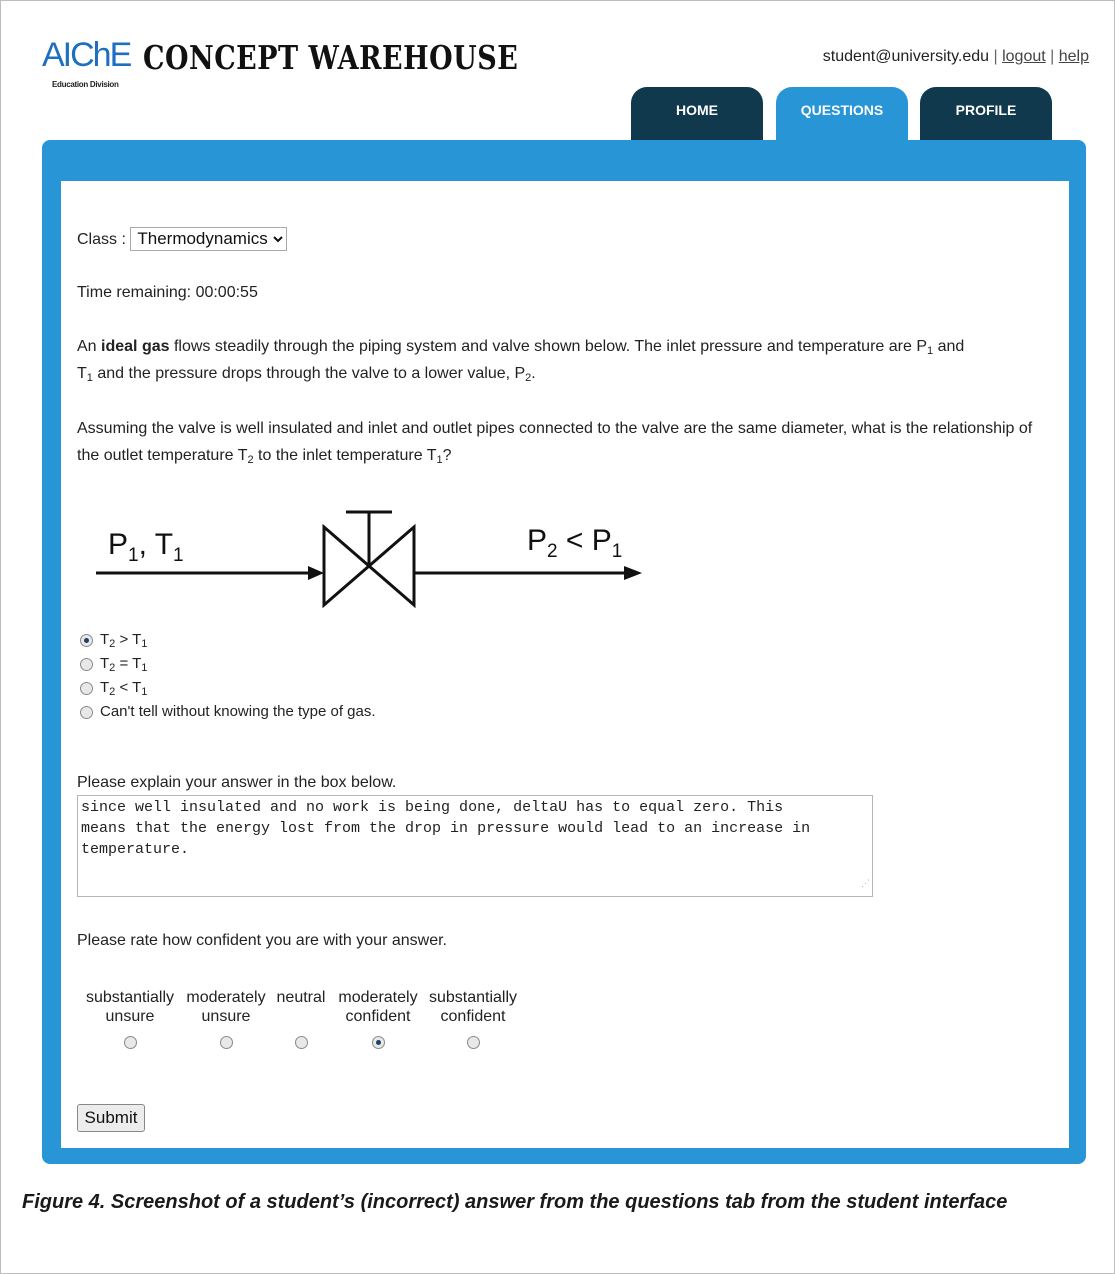 The image size is (1115, 1274). What do you see at coordinates (1074, 56) in the screenshot?
I see `help-link: help` at bounding box center [1074, 56].